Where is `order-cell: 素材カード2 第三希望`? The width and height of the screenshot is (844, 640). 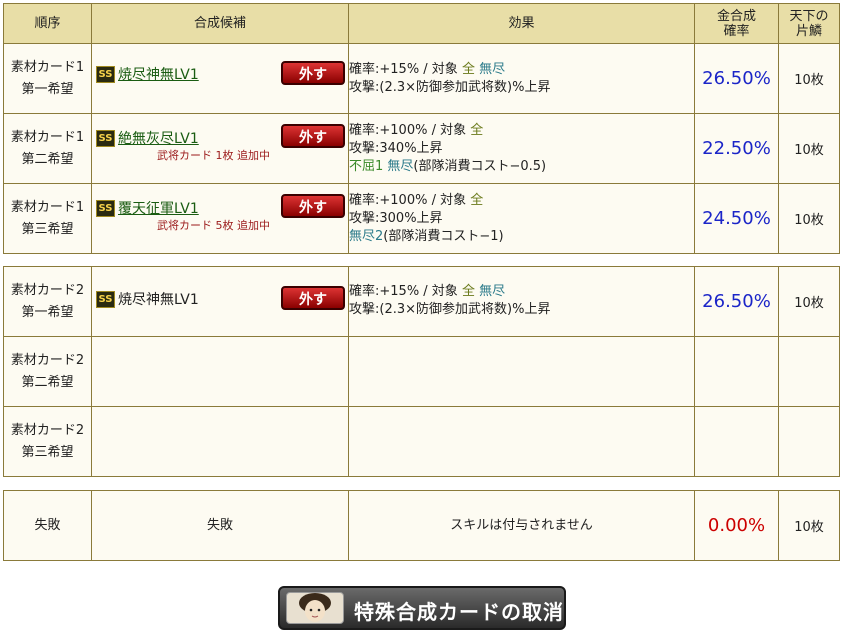
order-cell: 素材カード2 第三希望 is located at coordinates (47, 441).